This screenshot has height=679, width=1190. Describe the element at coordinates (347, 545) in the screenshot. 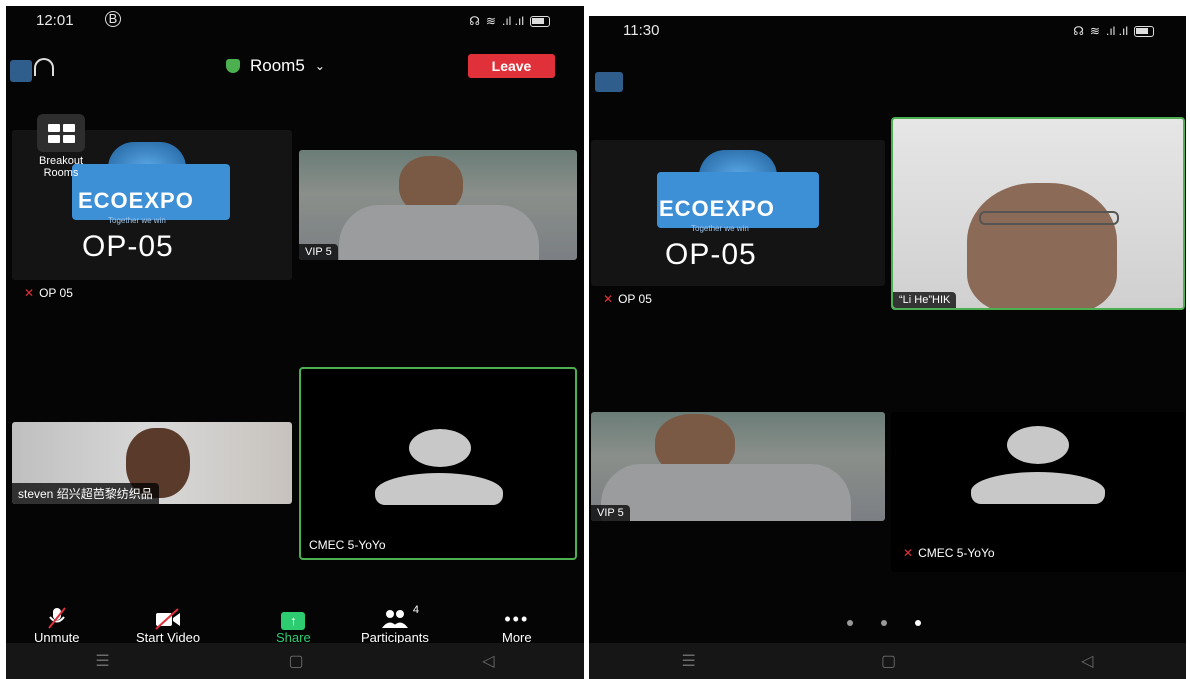

I see `participant-name-cmec: CMEC 5-YoYo` at that location.